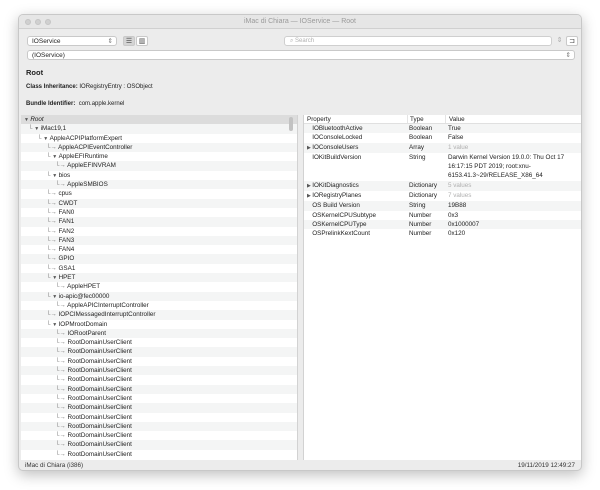  What do you see at coordinates (300, 287) in the screenshot?
I see `split-divider` at bounding box center [300, 287].